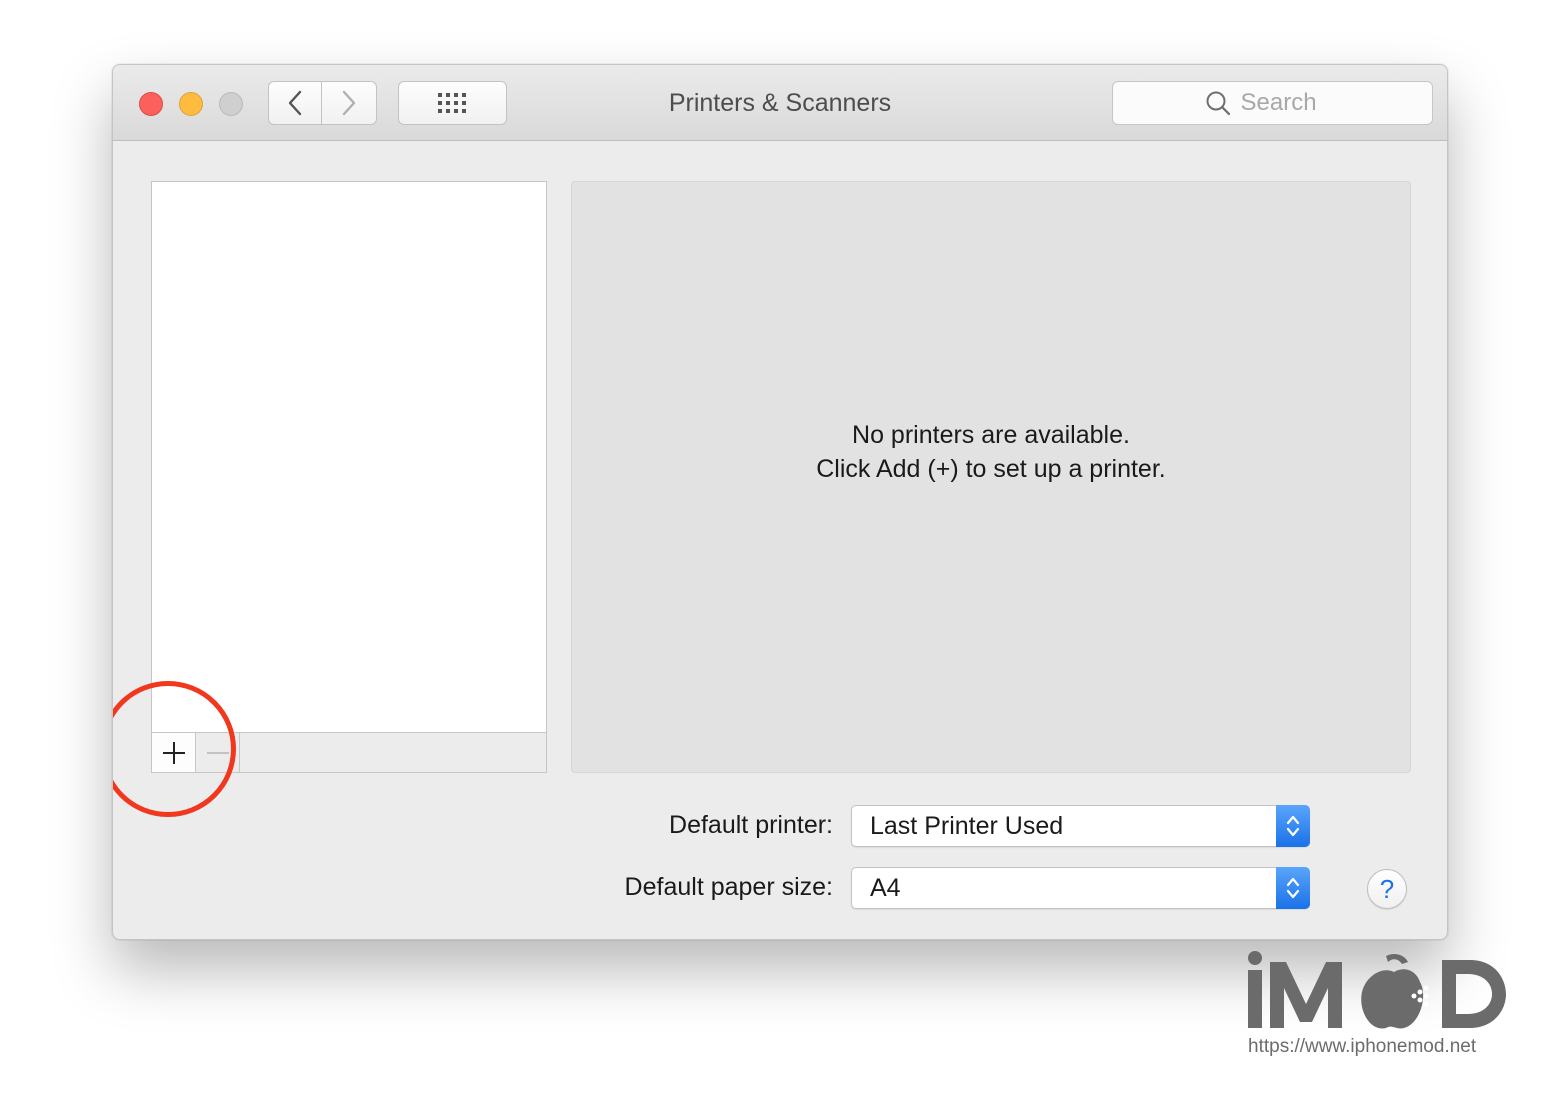 The width and height of the screenshot is (1560, 1100). What do you see at coordinates (1377, 990) in the screenshot?
I see `imod-logo` at bounding box center [1377, 990].